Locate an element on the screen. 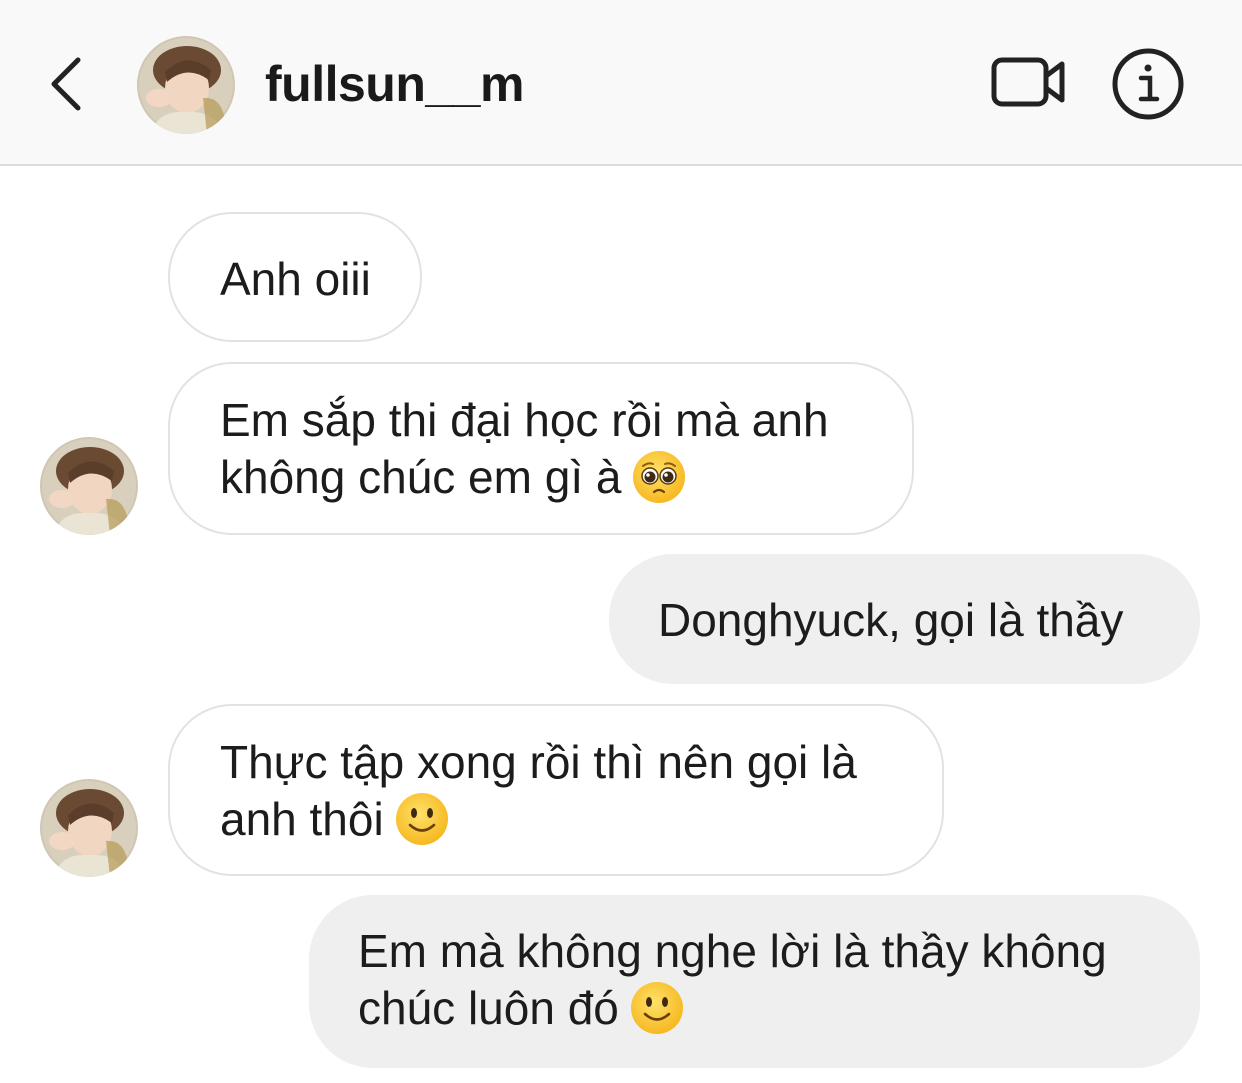  username: fullsun__m is located at coordinates (394, 84).